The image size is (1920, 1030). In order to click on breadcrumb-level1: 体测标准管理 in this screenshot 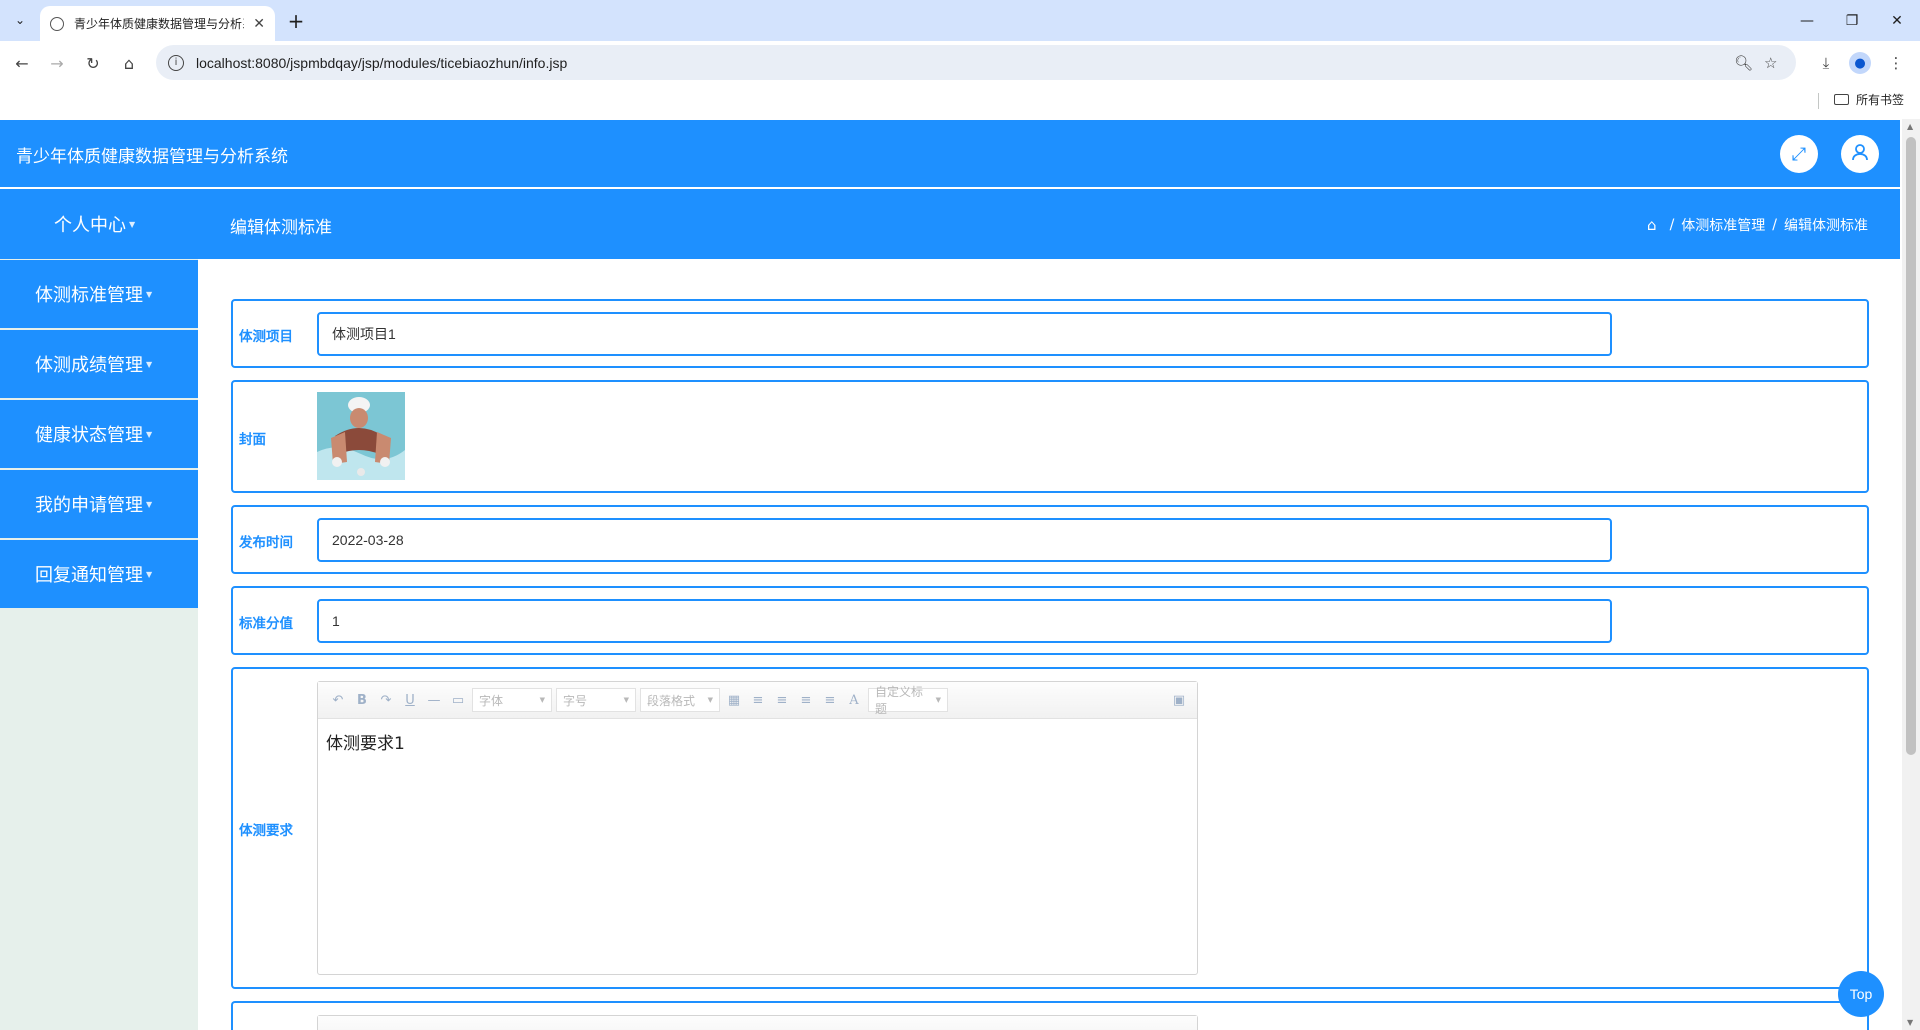, I will do `click(1723, 225)`.